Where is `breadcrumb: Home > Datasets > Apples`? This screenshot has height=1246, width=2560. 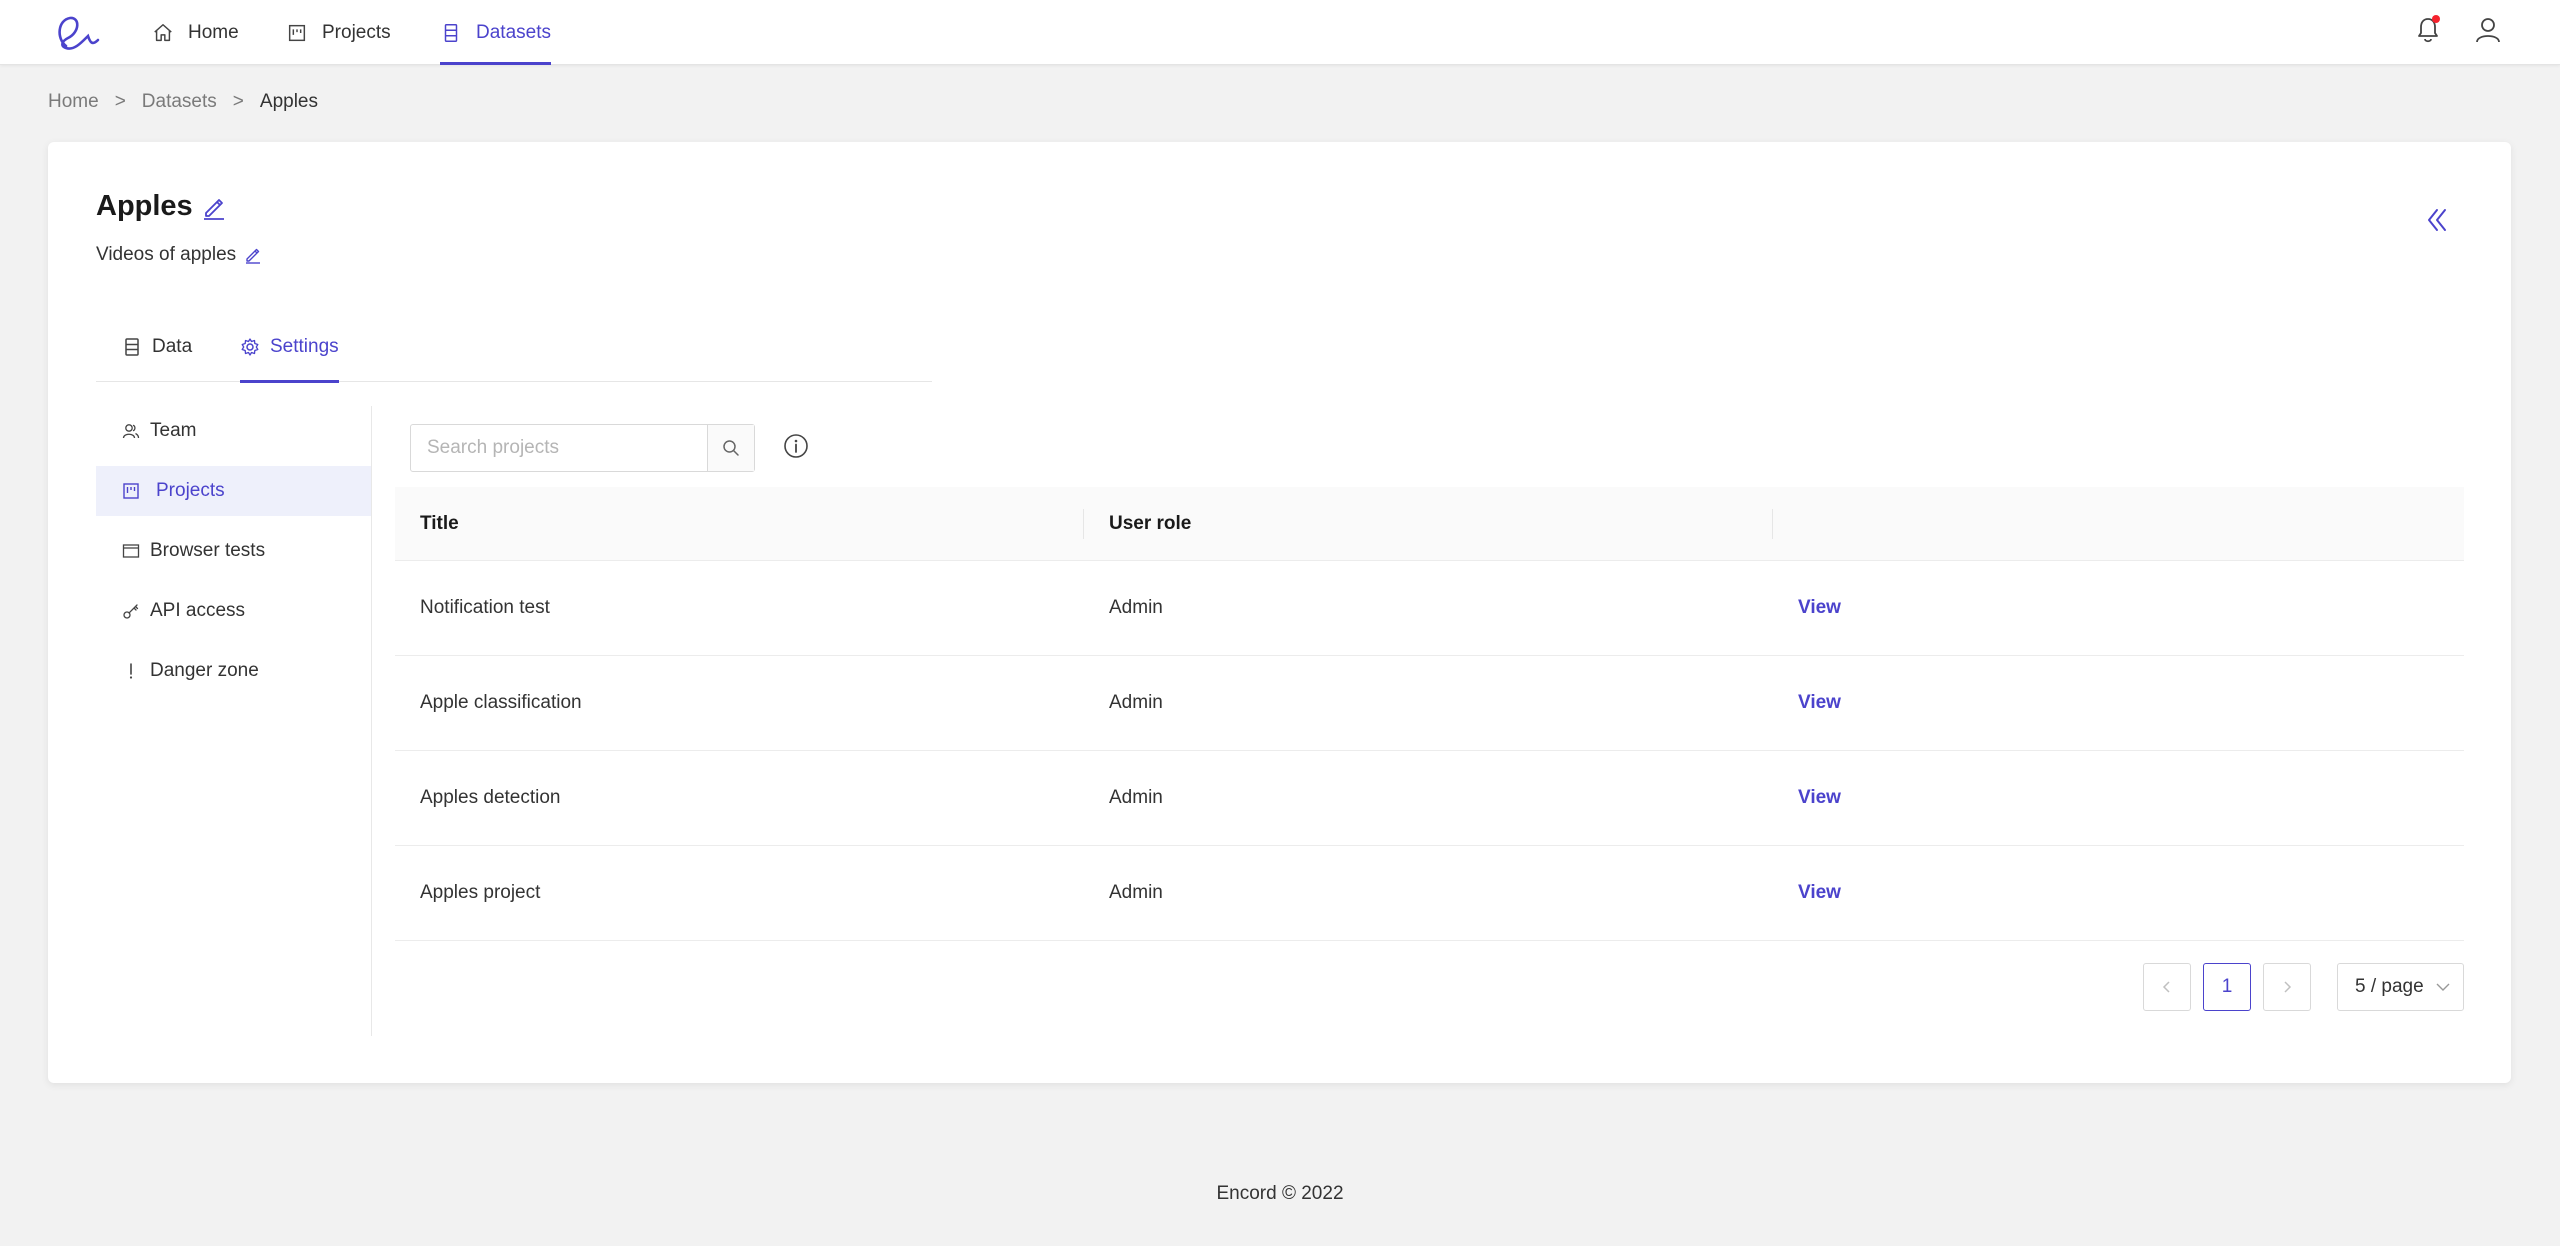
breadcrumb: Home > Datasets > Apples is located at coordinates (183, 102).